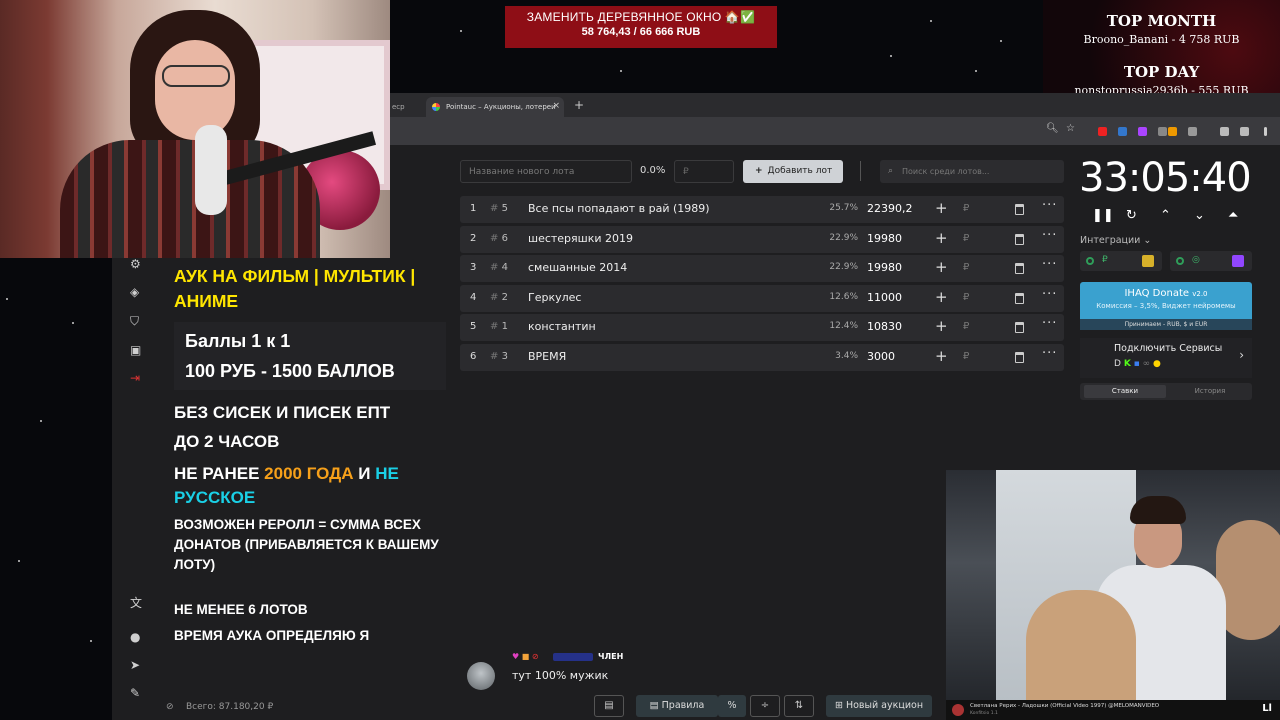  I want to click on extension-purple-icon, so click(1142, 131).